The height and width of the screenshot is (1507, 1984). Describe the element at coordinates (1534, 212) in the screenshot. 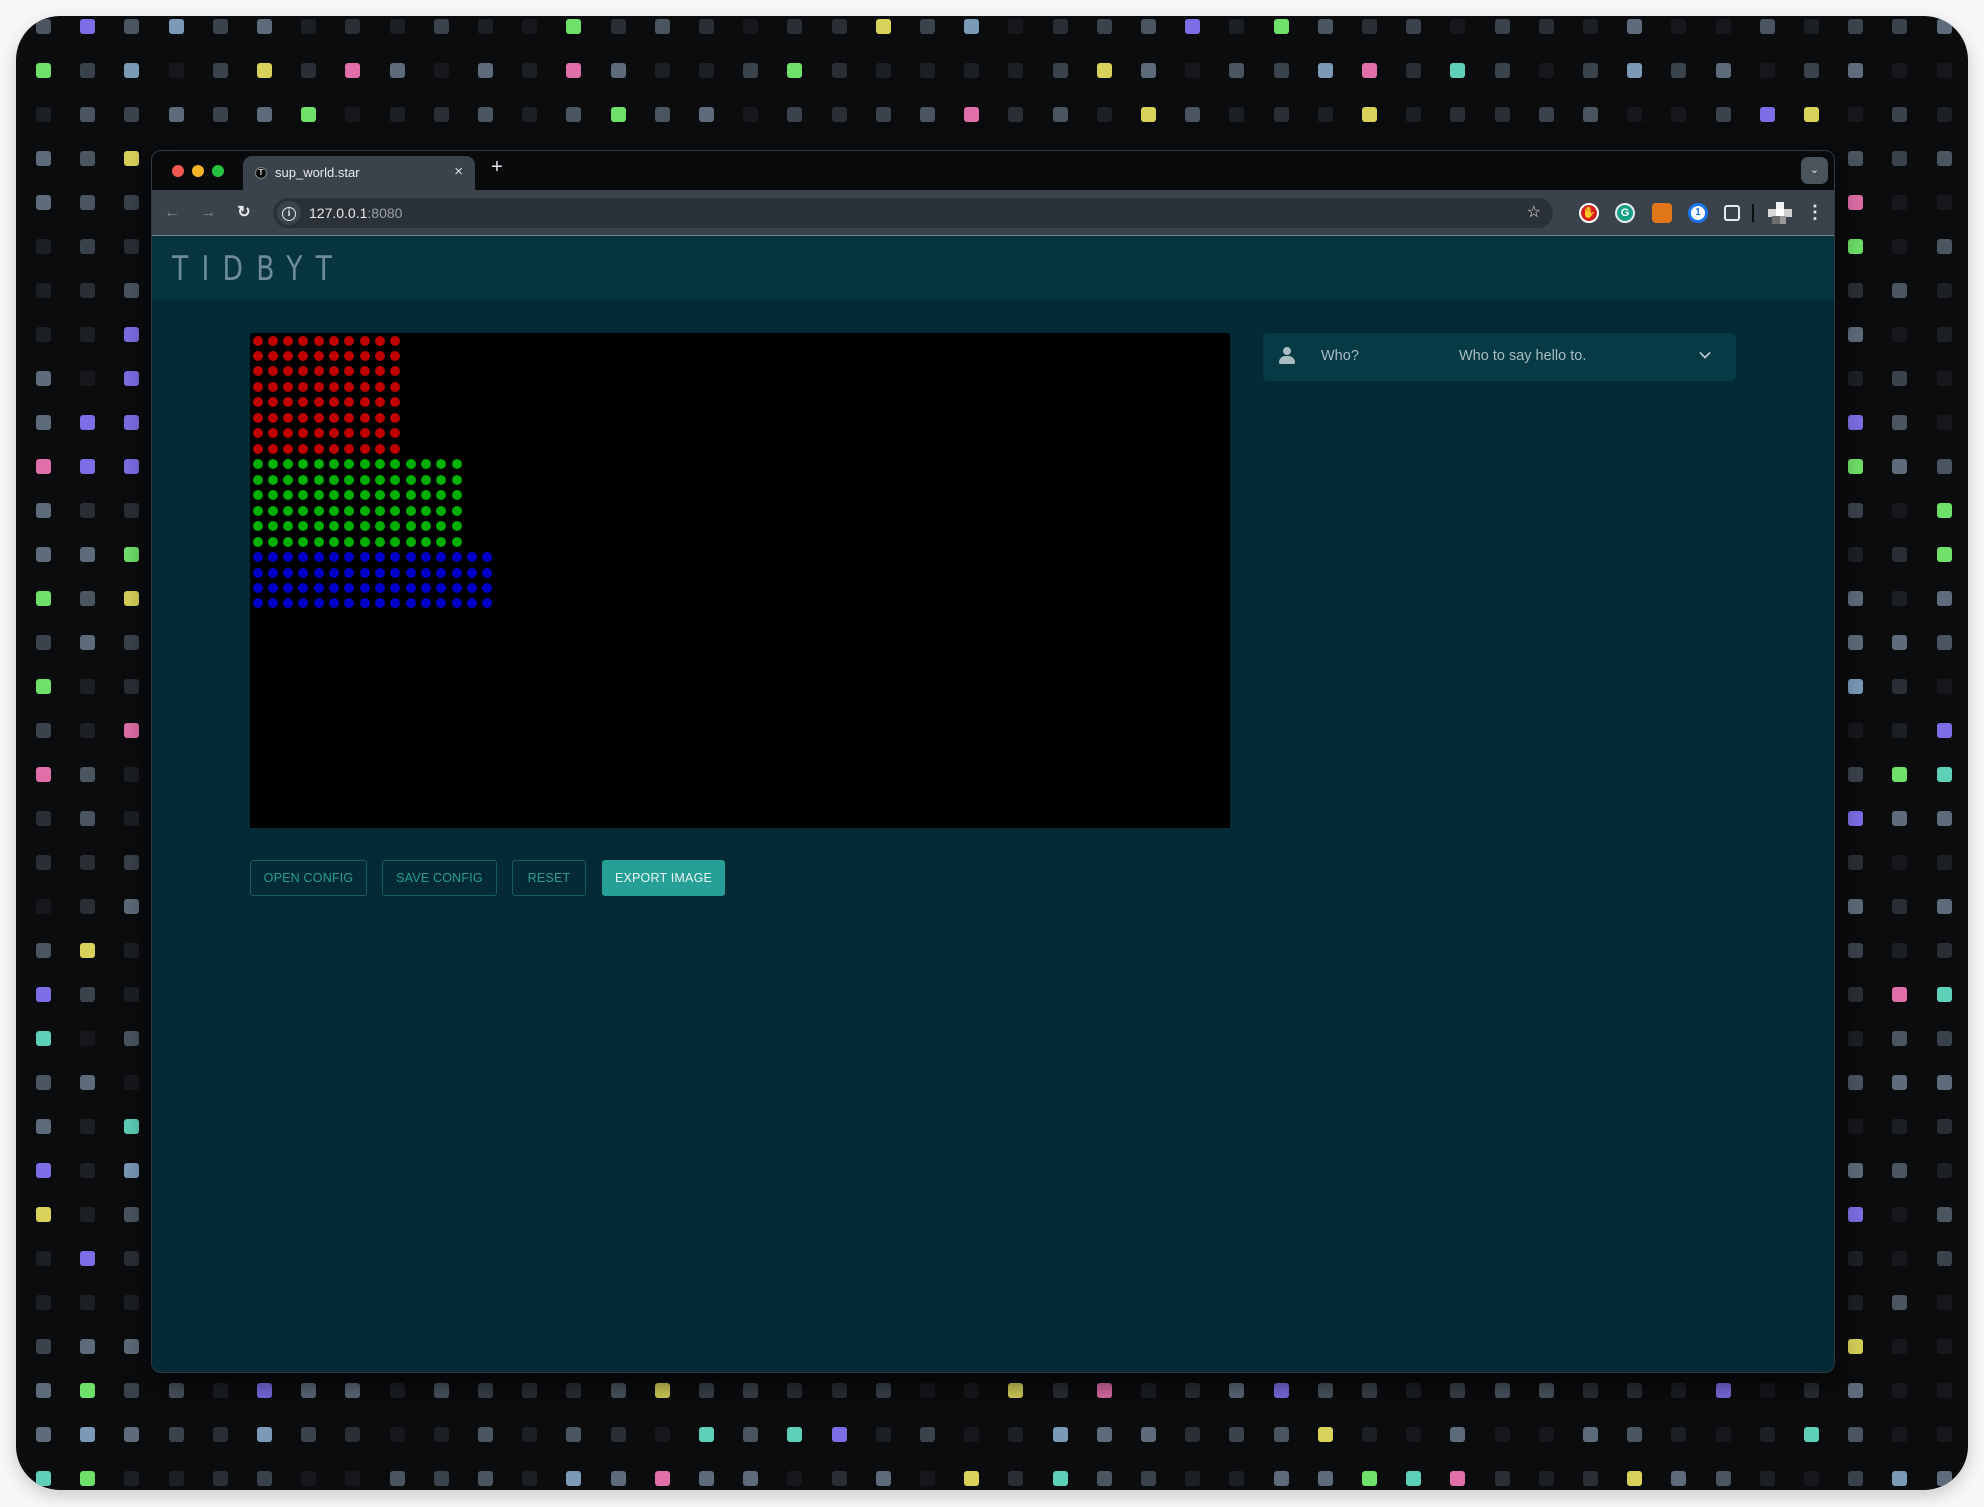

I see `bookmark-star-icon: ☆` at that location.